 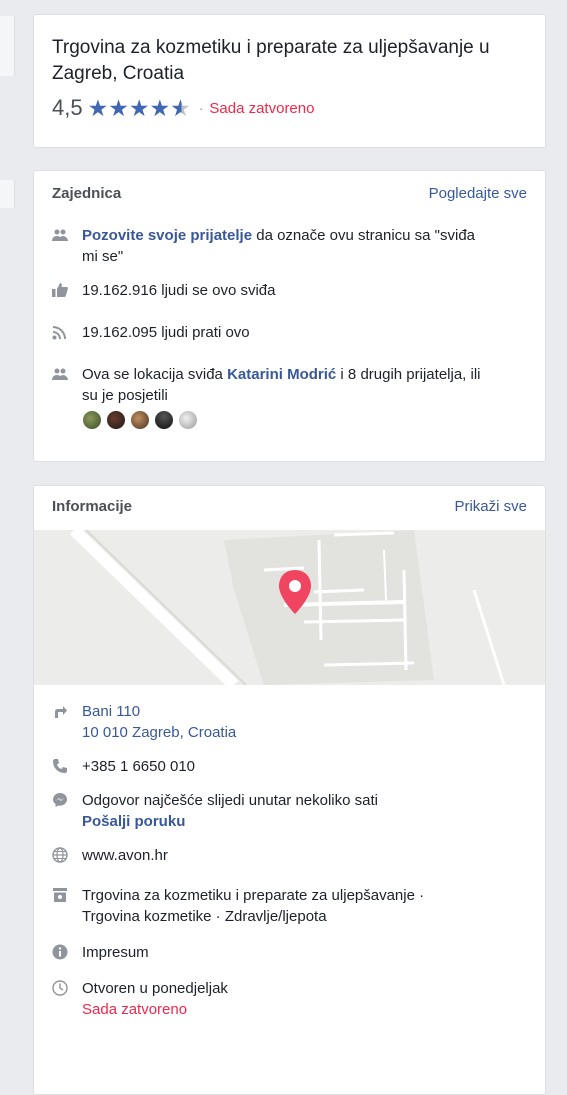 What do you see at coordinates (282, 766) in the screenshot?
I see `phone-number: +385 1 6650 010` at bounding box center [282, 766].